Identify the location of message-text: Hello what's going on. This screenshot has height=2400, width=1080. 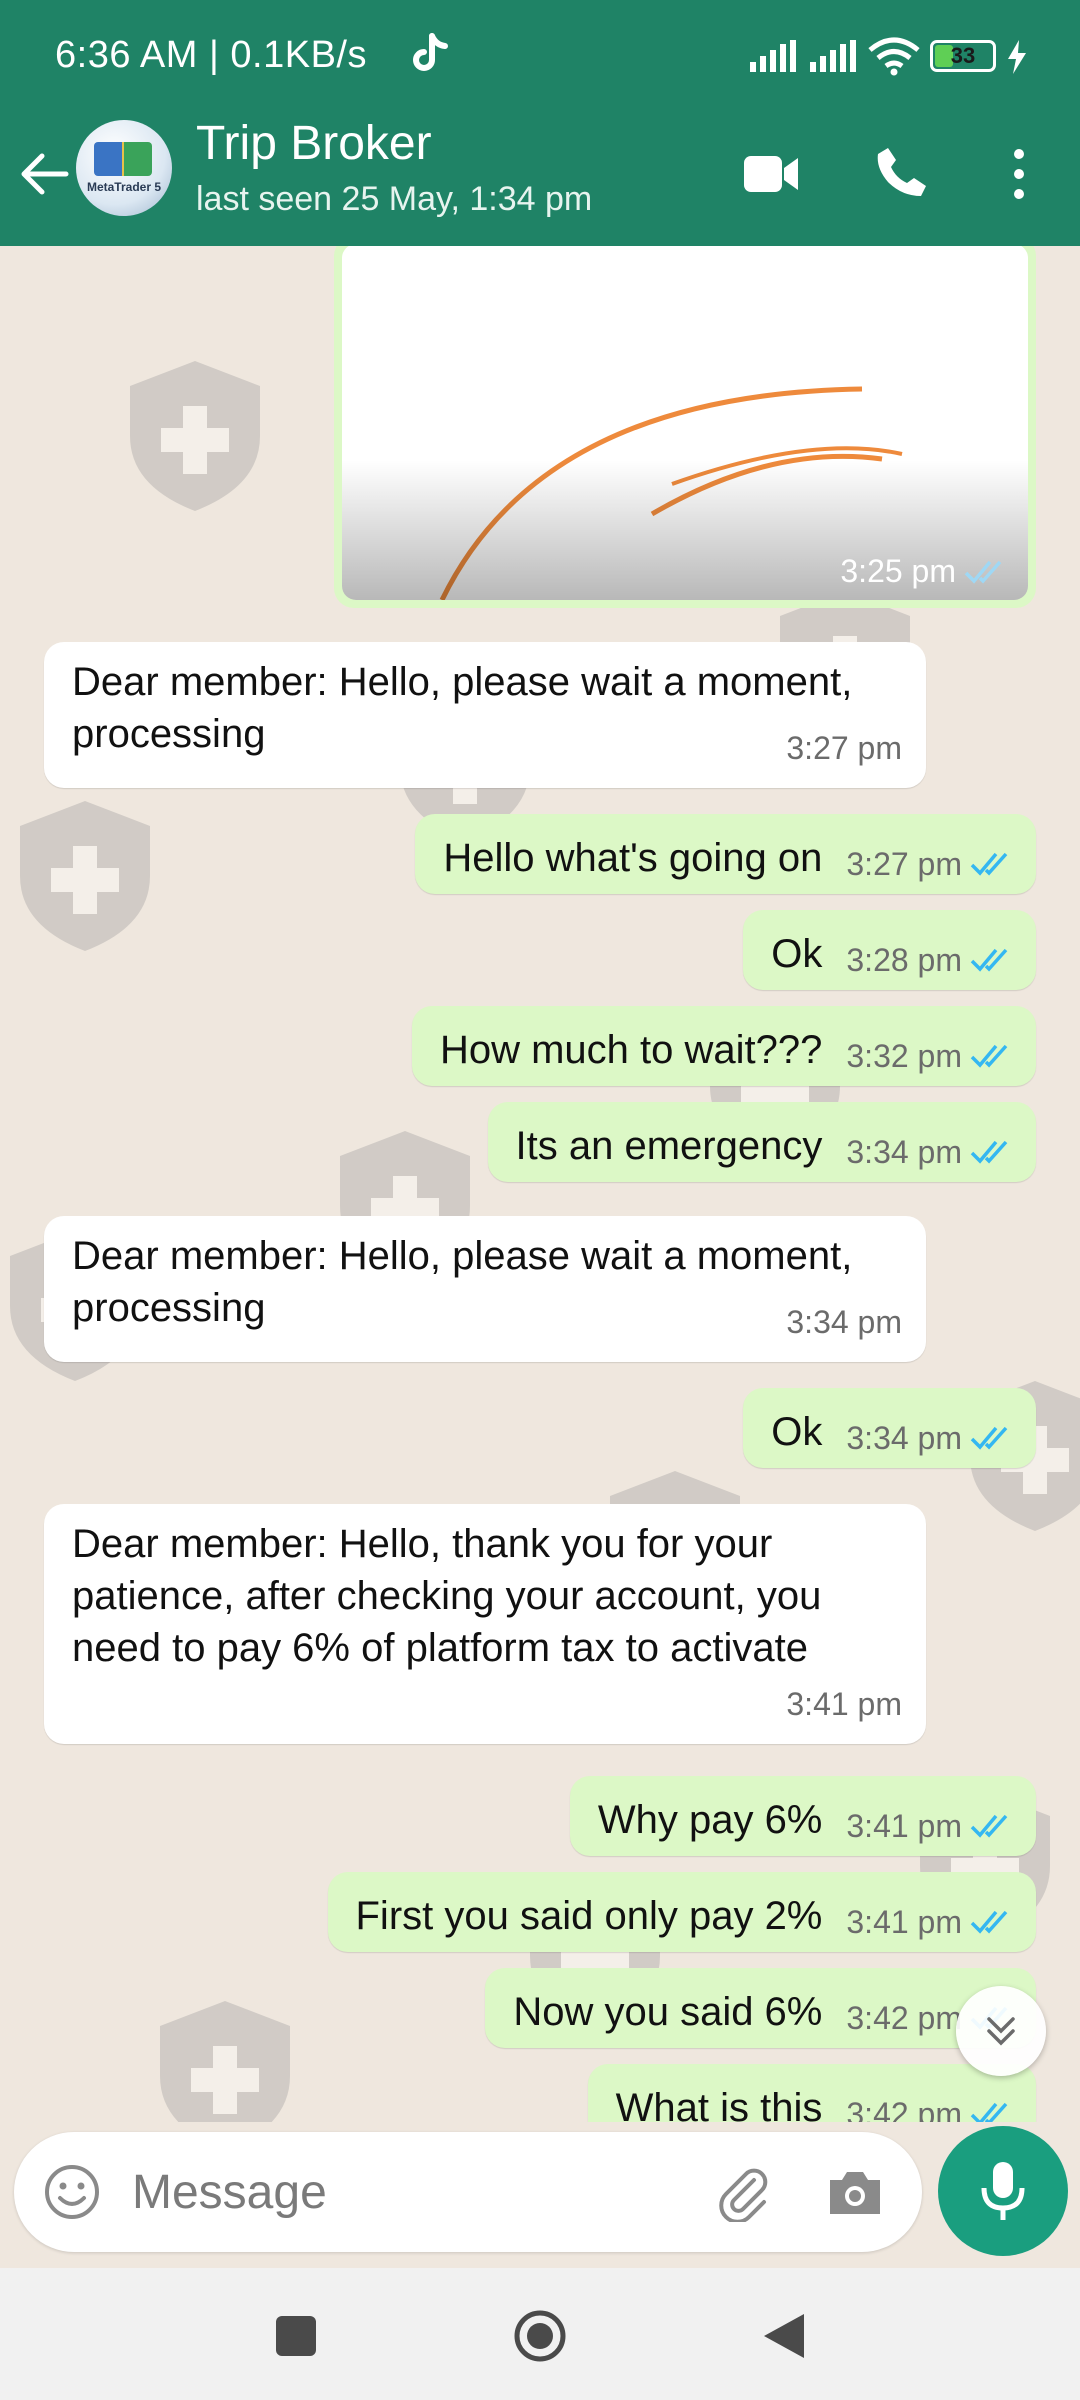
(633, 858).